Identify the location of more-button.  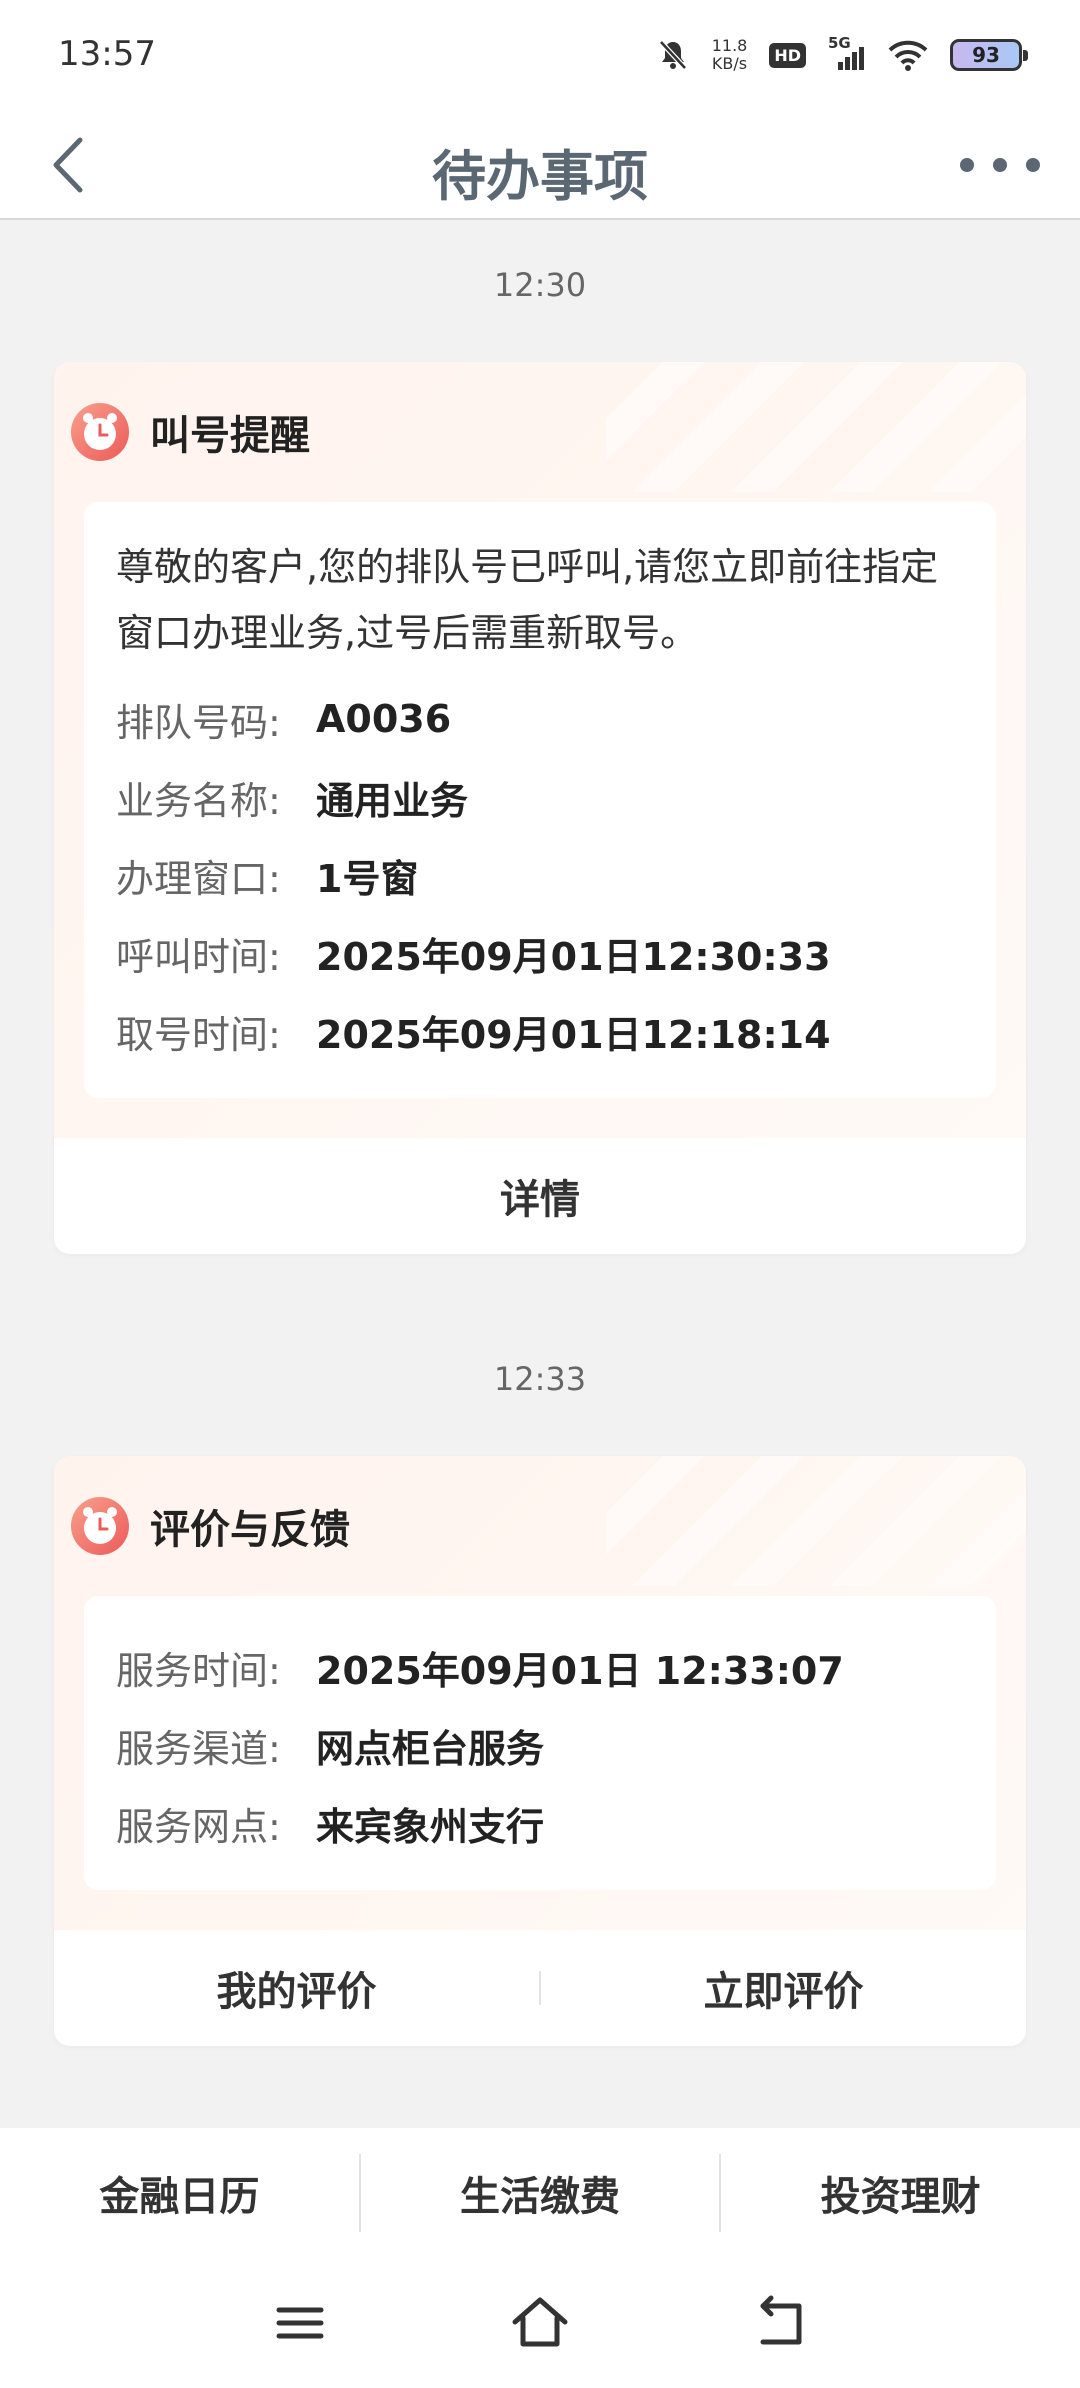
(1000, 165).